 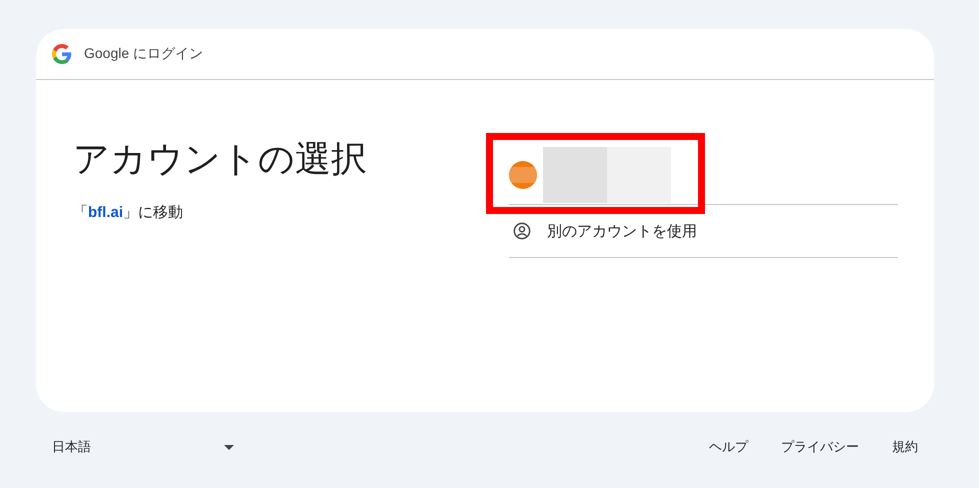 What do you see at coordinates (820, 447) in the screenshot?
I see `footer-link: プライバシー` at bounding box center [820, 447].